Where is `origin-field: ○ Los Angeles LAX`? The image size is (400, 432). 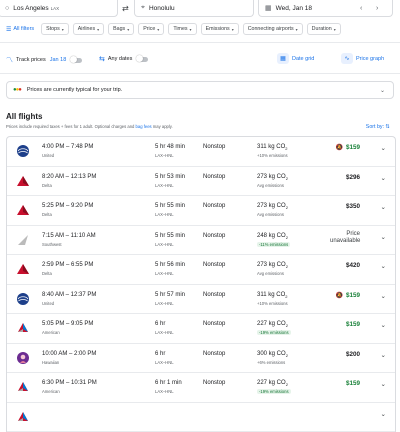
origin-field: ○ Los Angeles LAX is located at coordinates (59, 8).